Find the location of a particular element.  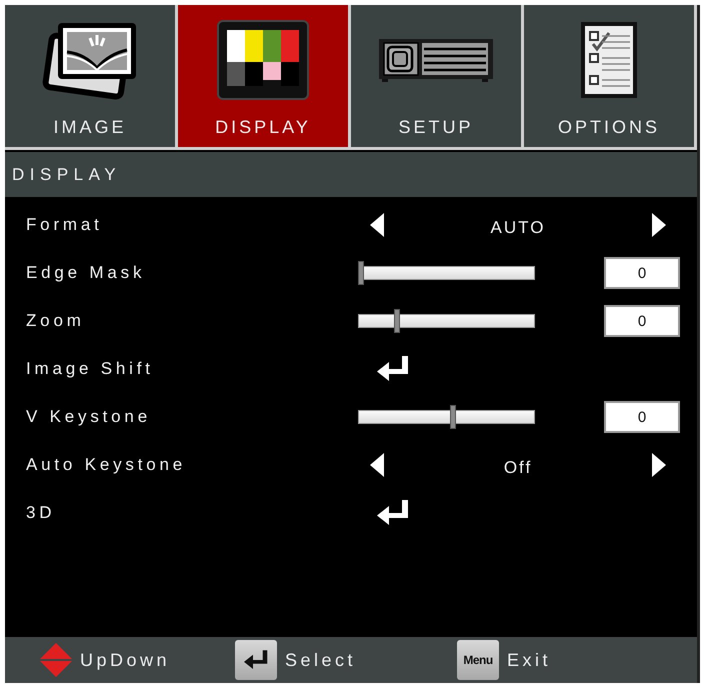

menu-key: Menu is located at coordinates (478, 660).